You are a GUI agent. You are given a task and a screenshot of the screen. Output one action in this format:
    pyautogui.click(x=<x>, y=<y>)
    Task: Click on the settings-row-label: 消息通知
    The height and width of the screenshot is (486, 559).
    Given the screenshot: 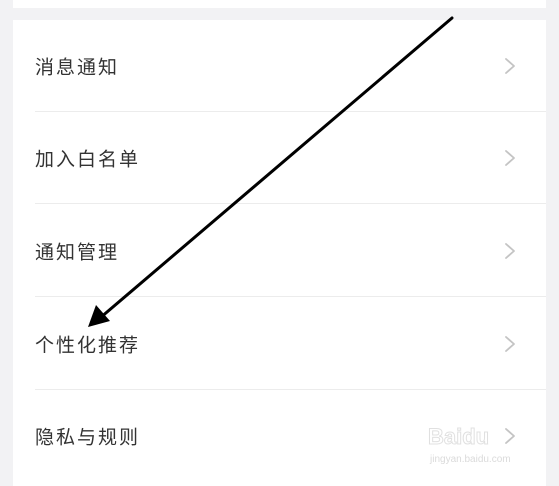 What is the action you would take?
    pyautogui.click(x=77, y=67)
    